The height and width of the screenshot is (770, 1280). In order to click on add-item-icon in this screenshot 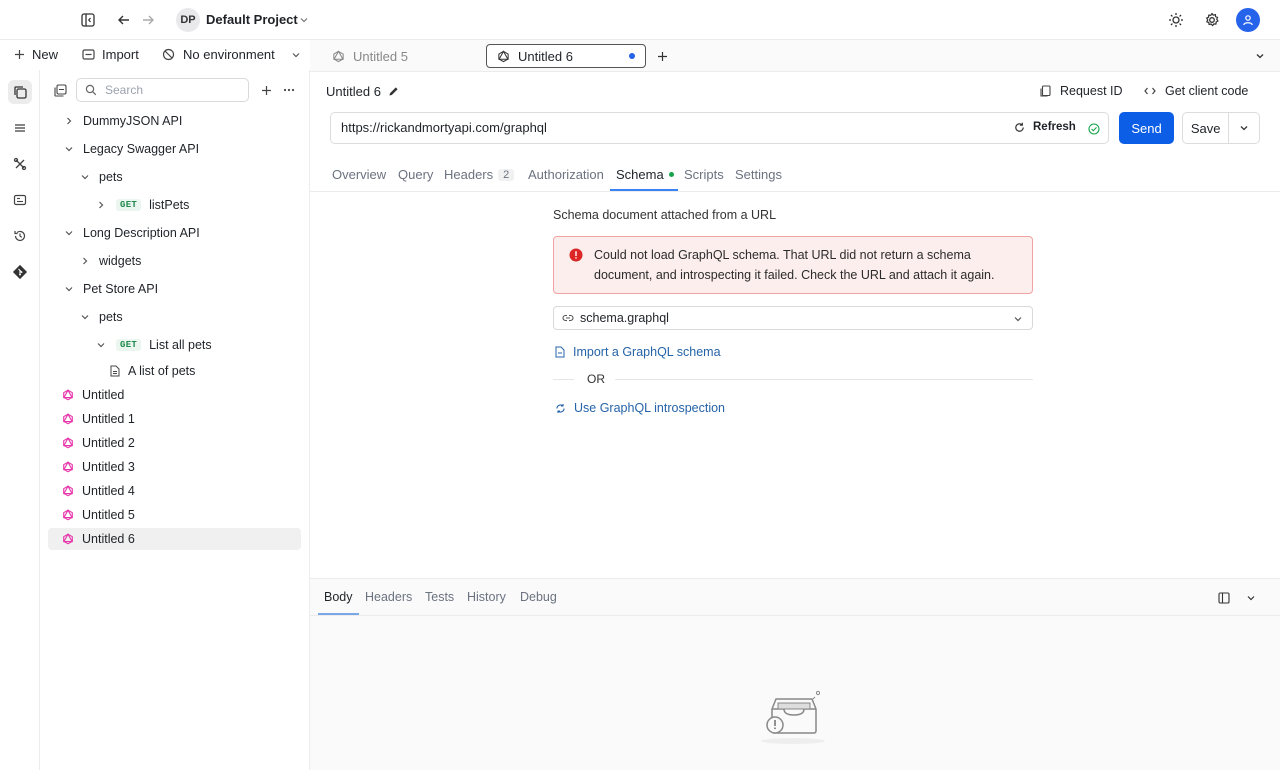, I will do `click(266, 90)`.